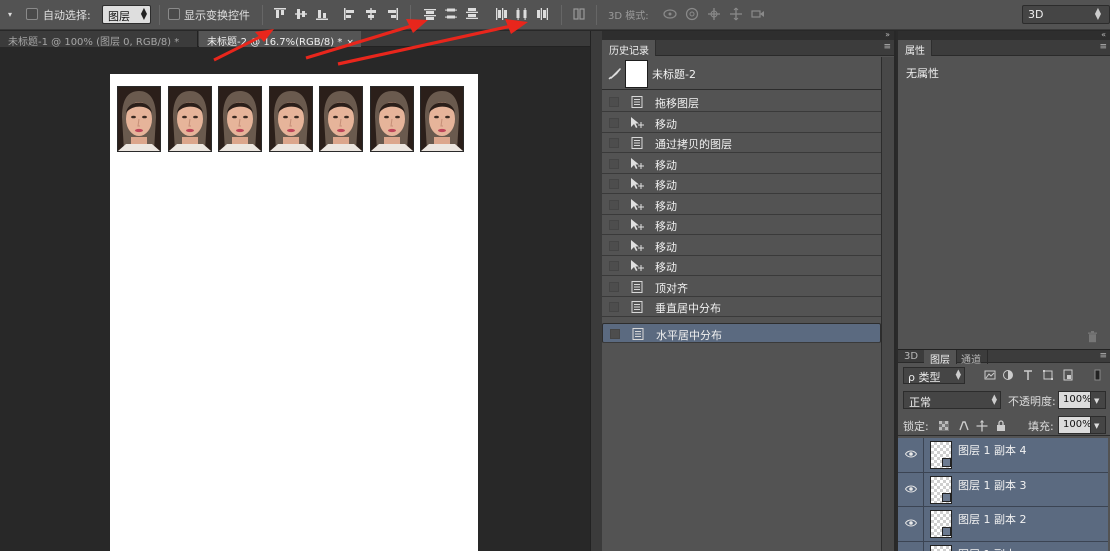 This screenshot has width=1110, height=551. What do you see at coordinates (741, 102) in the screenshot?
I see `history-row: 拖移图层` at bounding box center [741, 102].